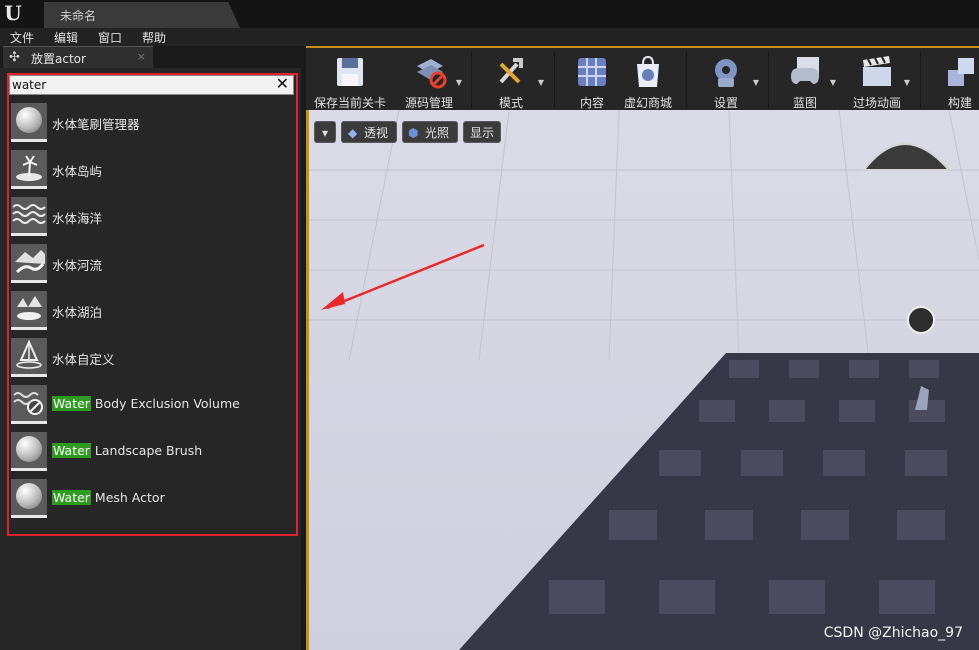 This screenshot has height=650, width=979. Describe the element at coordinates (29, 169) in the screenshot. I see `island-icon` at that location.